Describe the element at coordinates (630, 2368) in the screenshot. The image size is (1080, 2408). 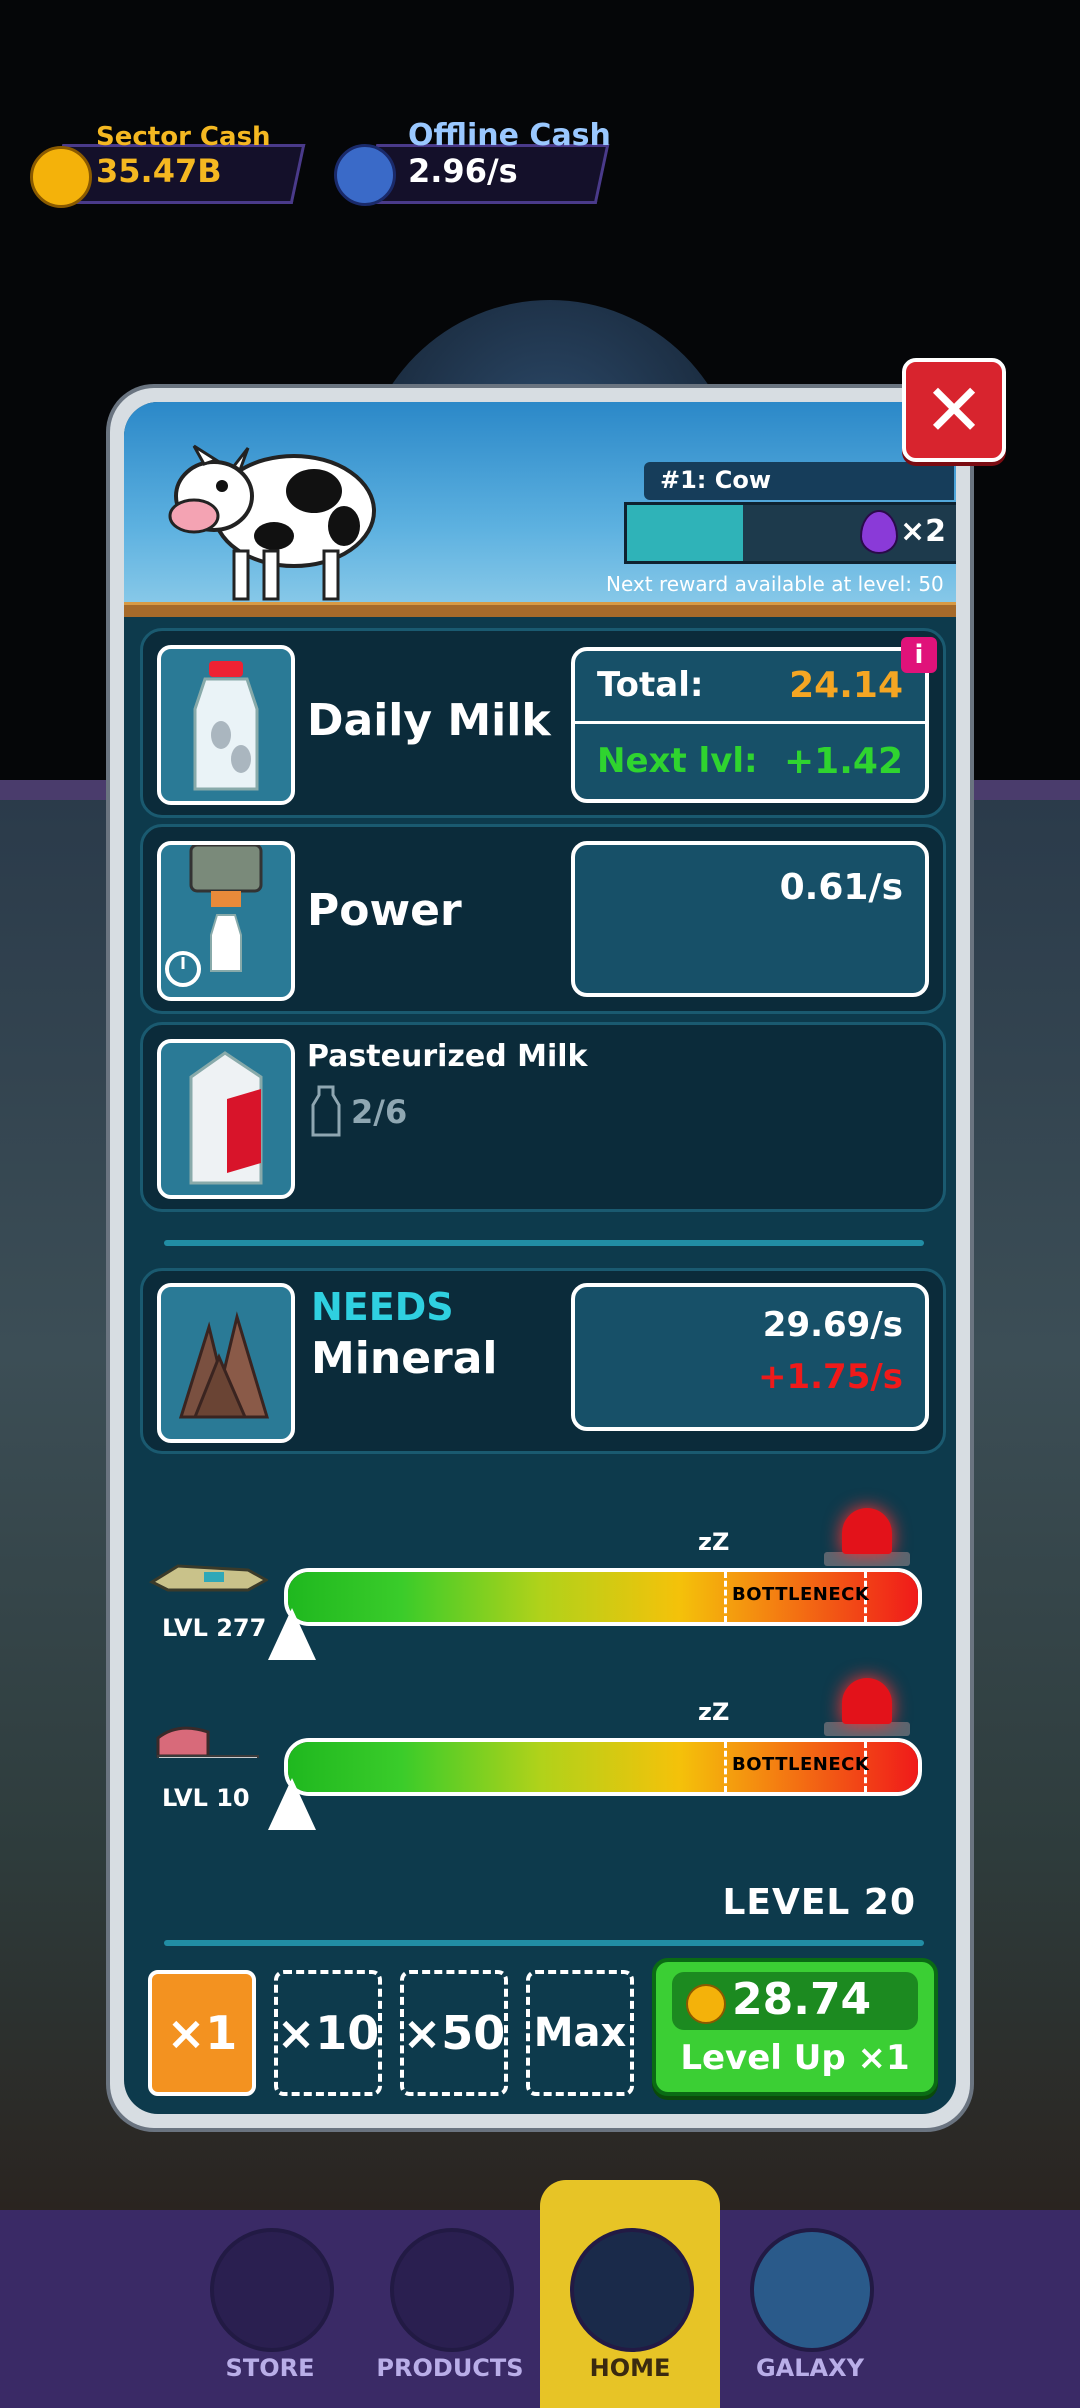
I see `nav-home-label: HOME` at that location.